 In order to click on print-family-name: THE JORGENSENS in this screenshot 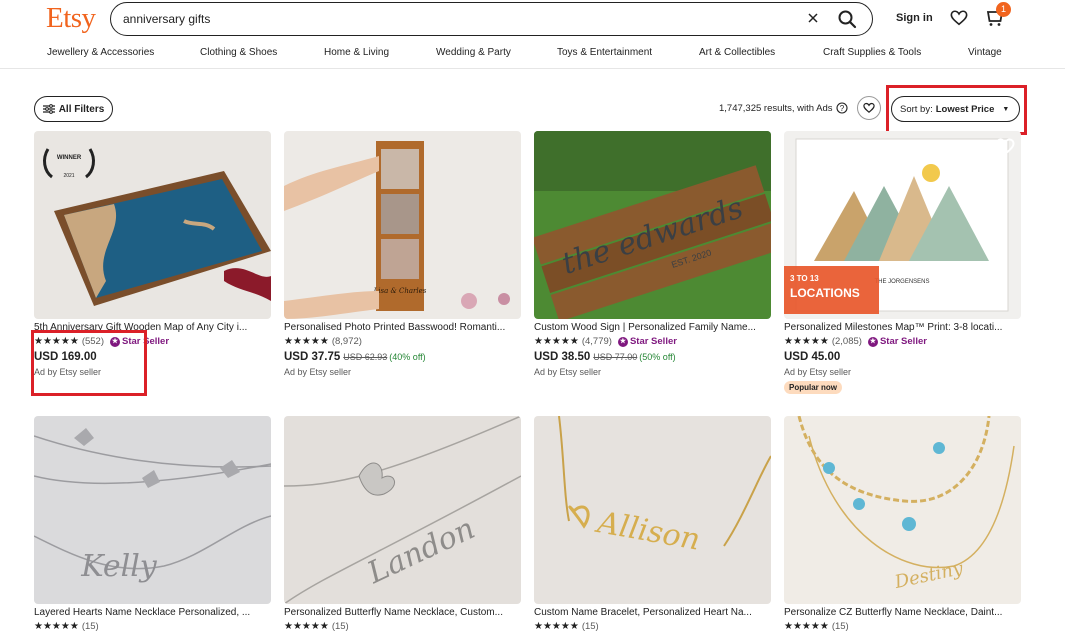, I will do `click(901, 282)`.